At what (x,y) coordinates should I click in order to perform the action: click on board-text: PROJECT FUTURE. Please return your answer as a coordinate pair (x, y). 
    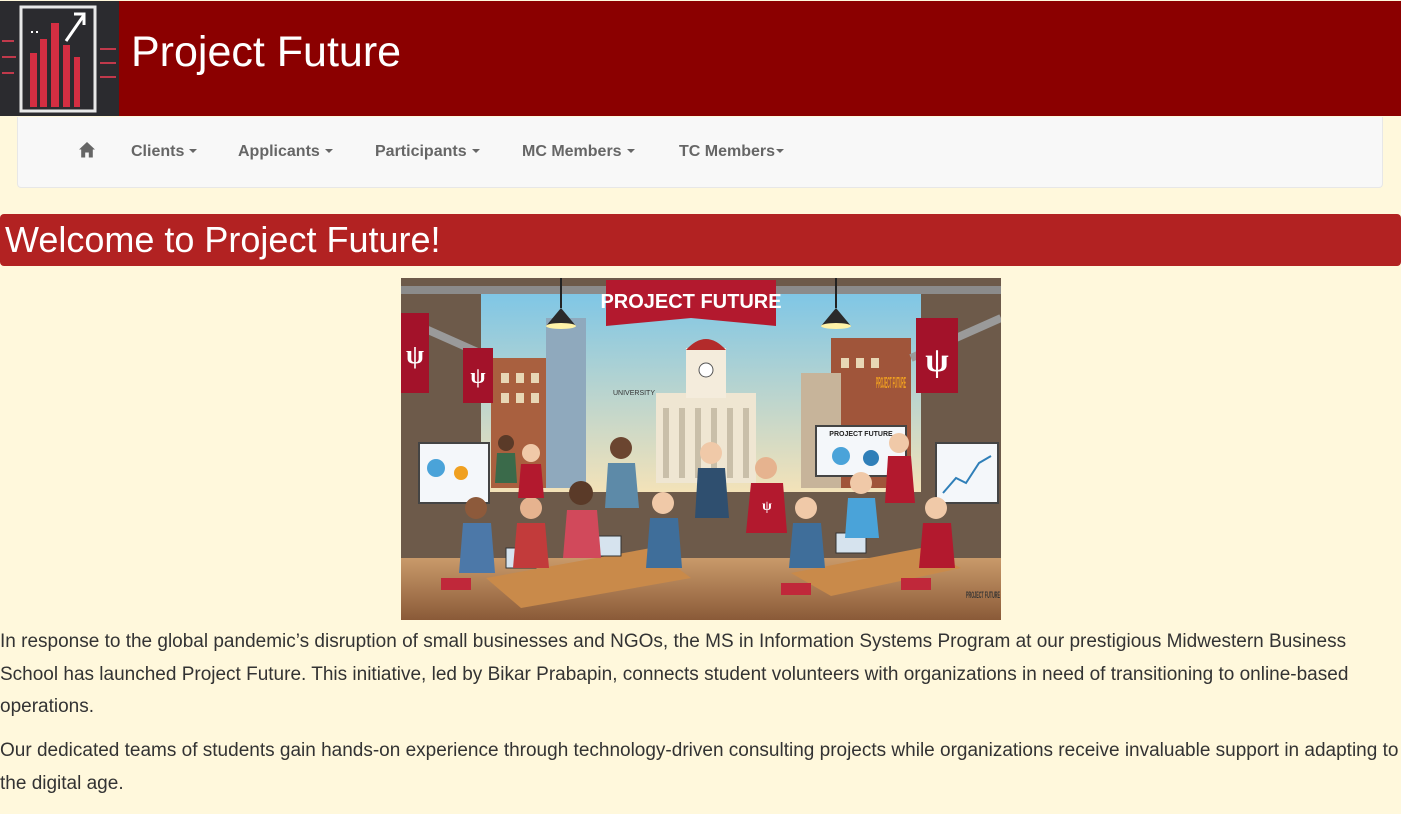
    Looking at the image, I should click on (861, 434).